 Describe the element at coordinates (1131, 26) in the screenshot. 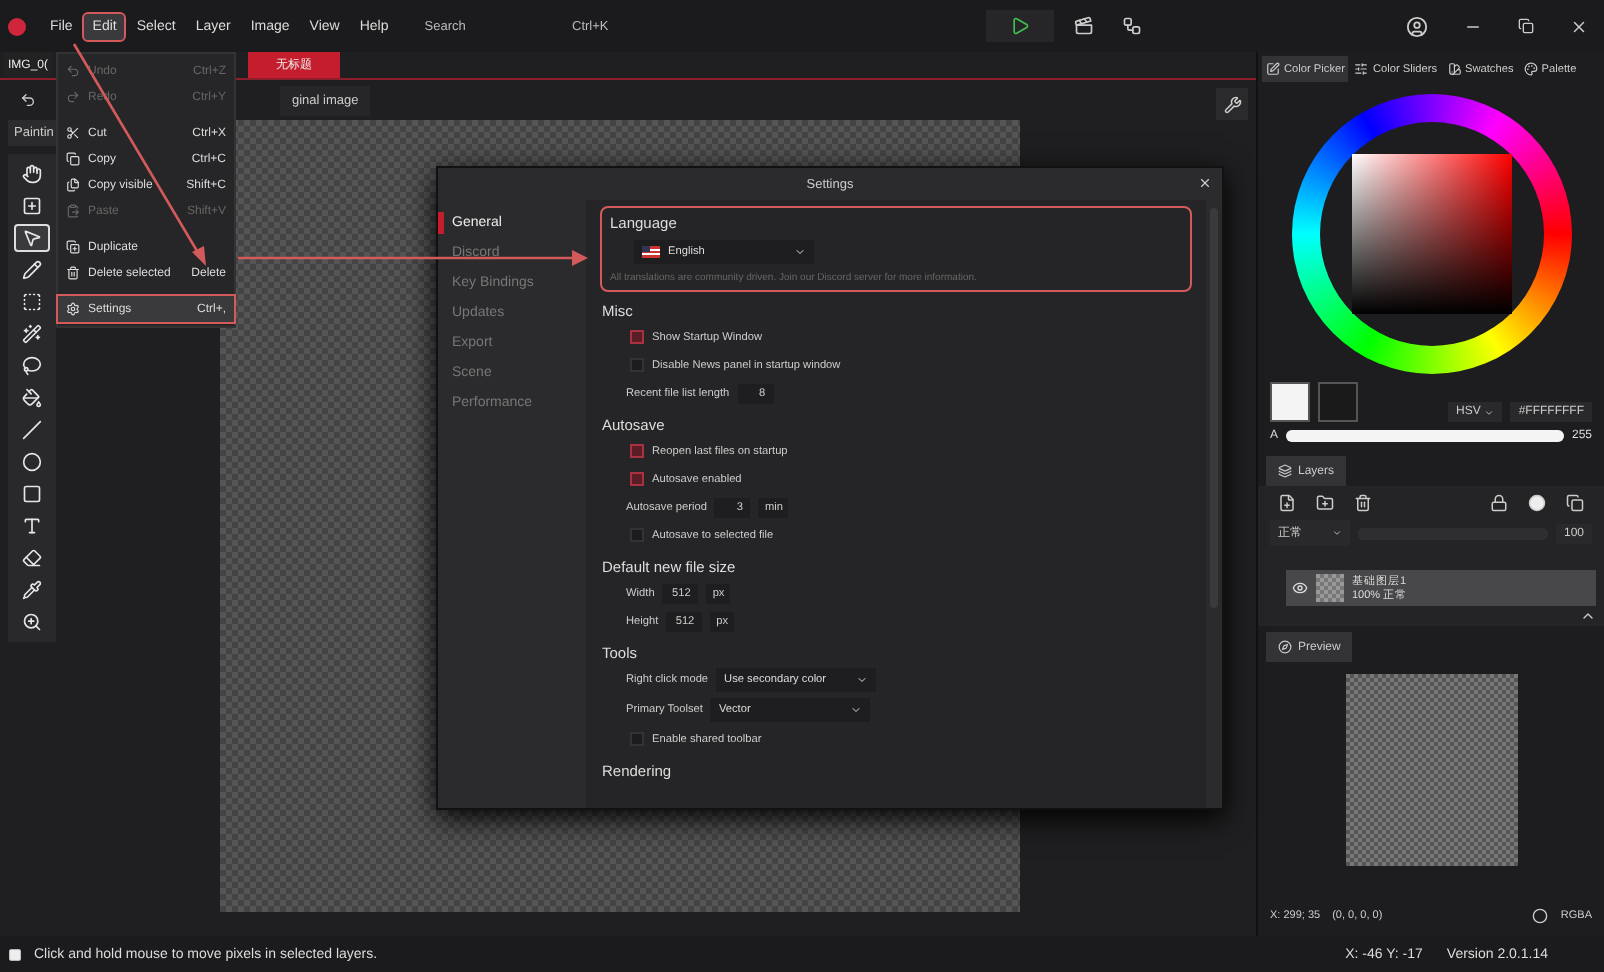

I see `node-graph-icon` at that location.